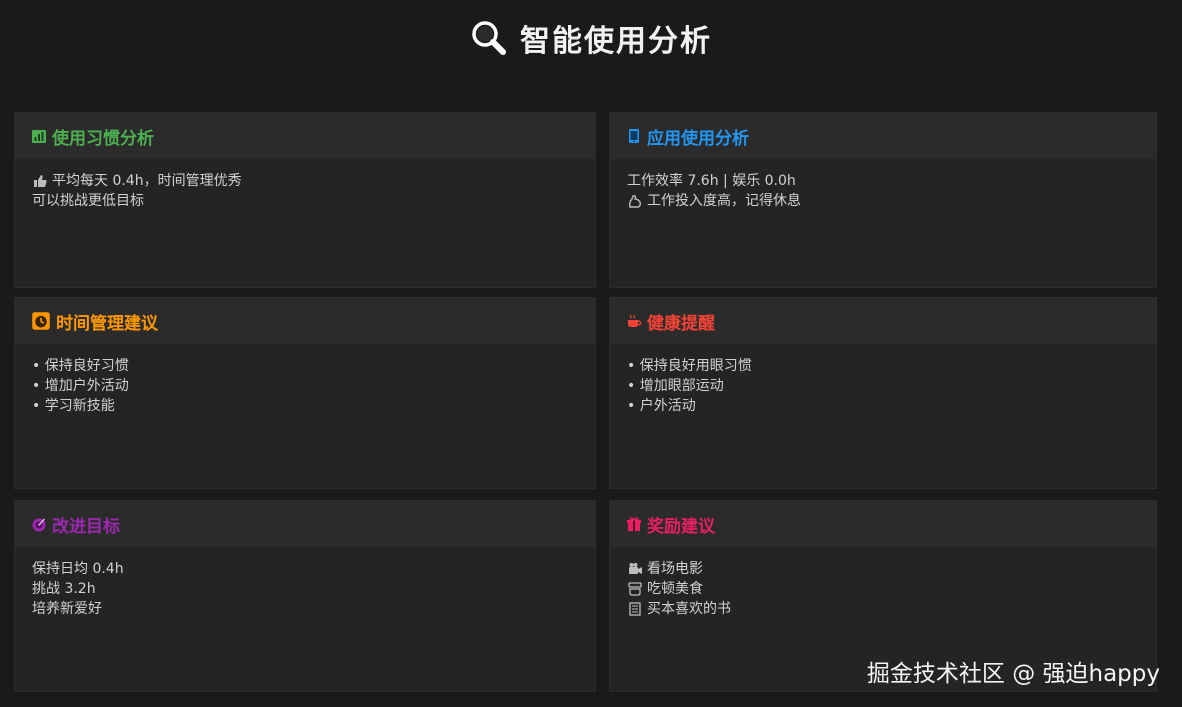  What do you see at coordinates (313, 386) in the screenshot?
I see `list-item: • 增加户外活动` at bounding box center [313, 386].